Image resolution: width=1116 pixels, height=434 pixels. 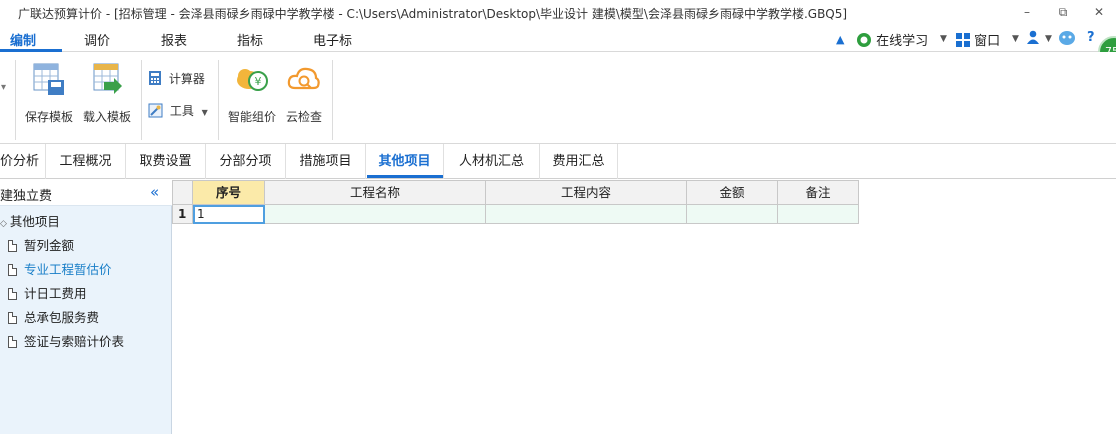 What do you see at coordinates (155, 110) in the screenshot?
I see `tools-icon` at bounding box center [155, 110].